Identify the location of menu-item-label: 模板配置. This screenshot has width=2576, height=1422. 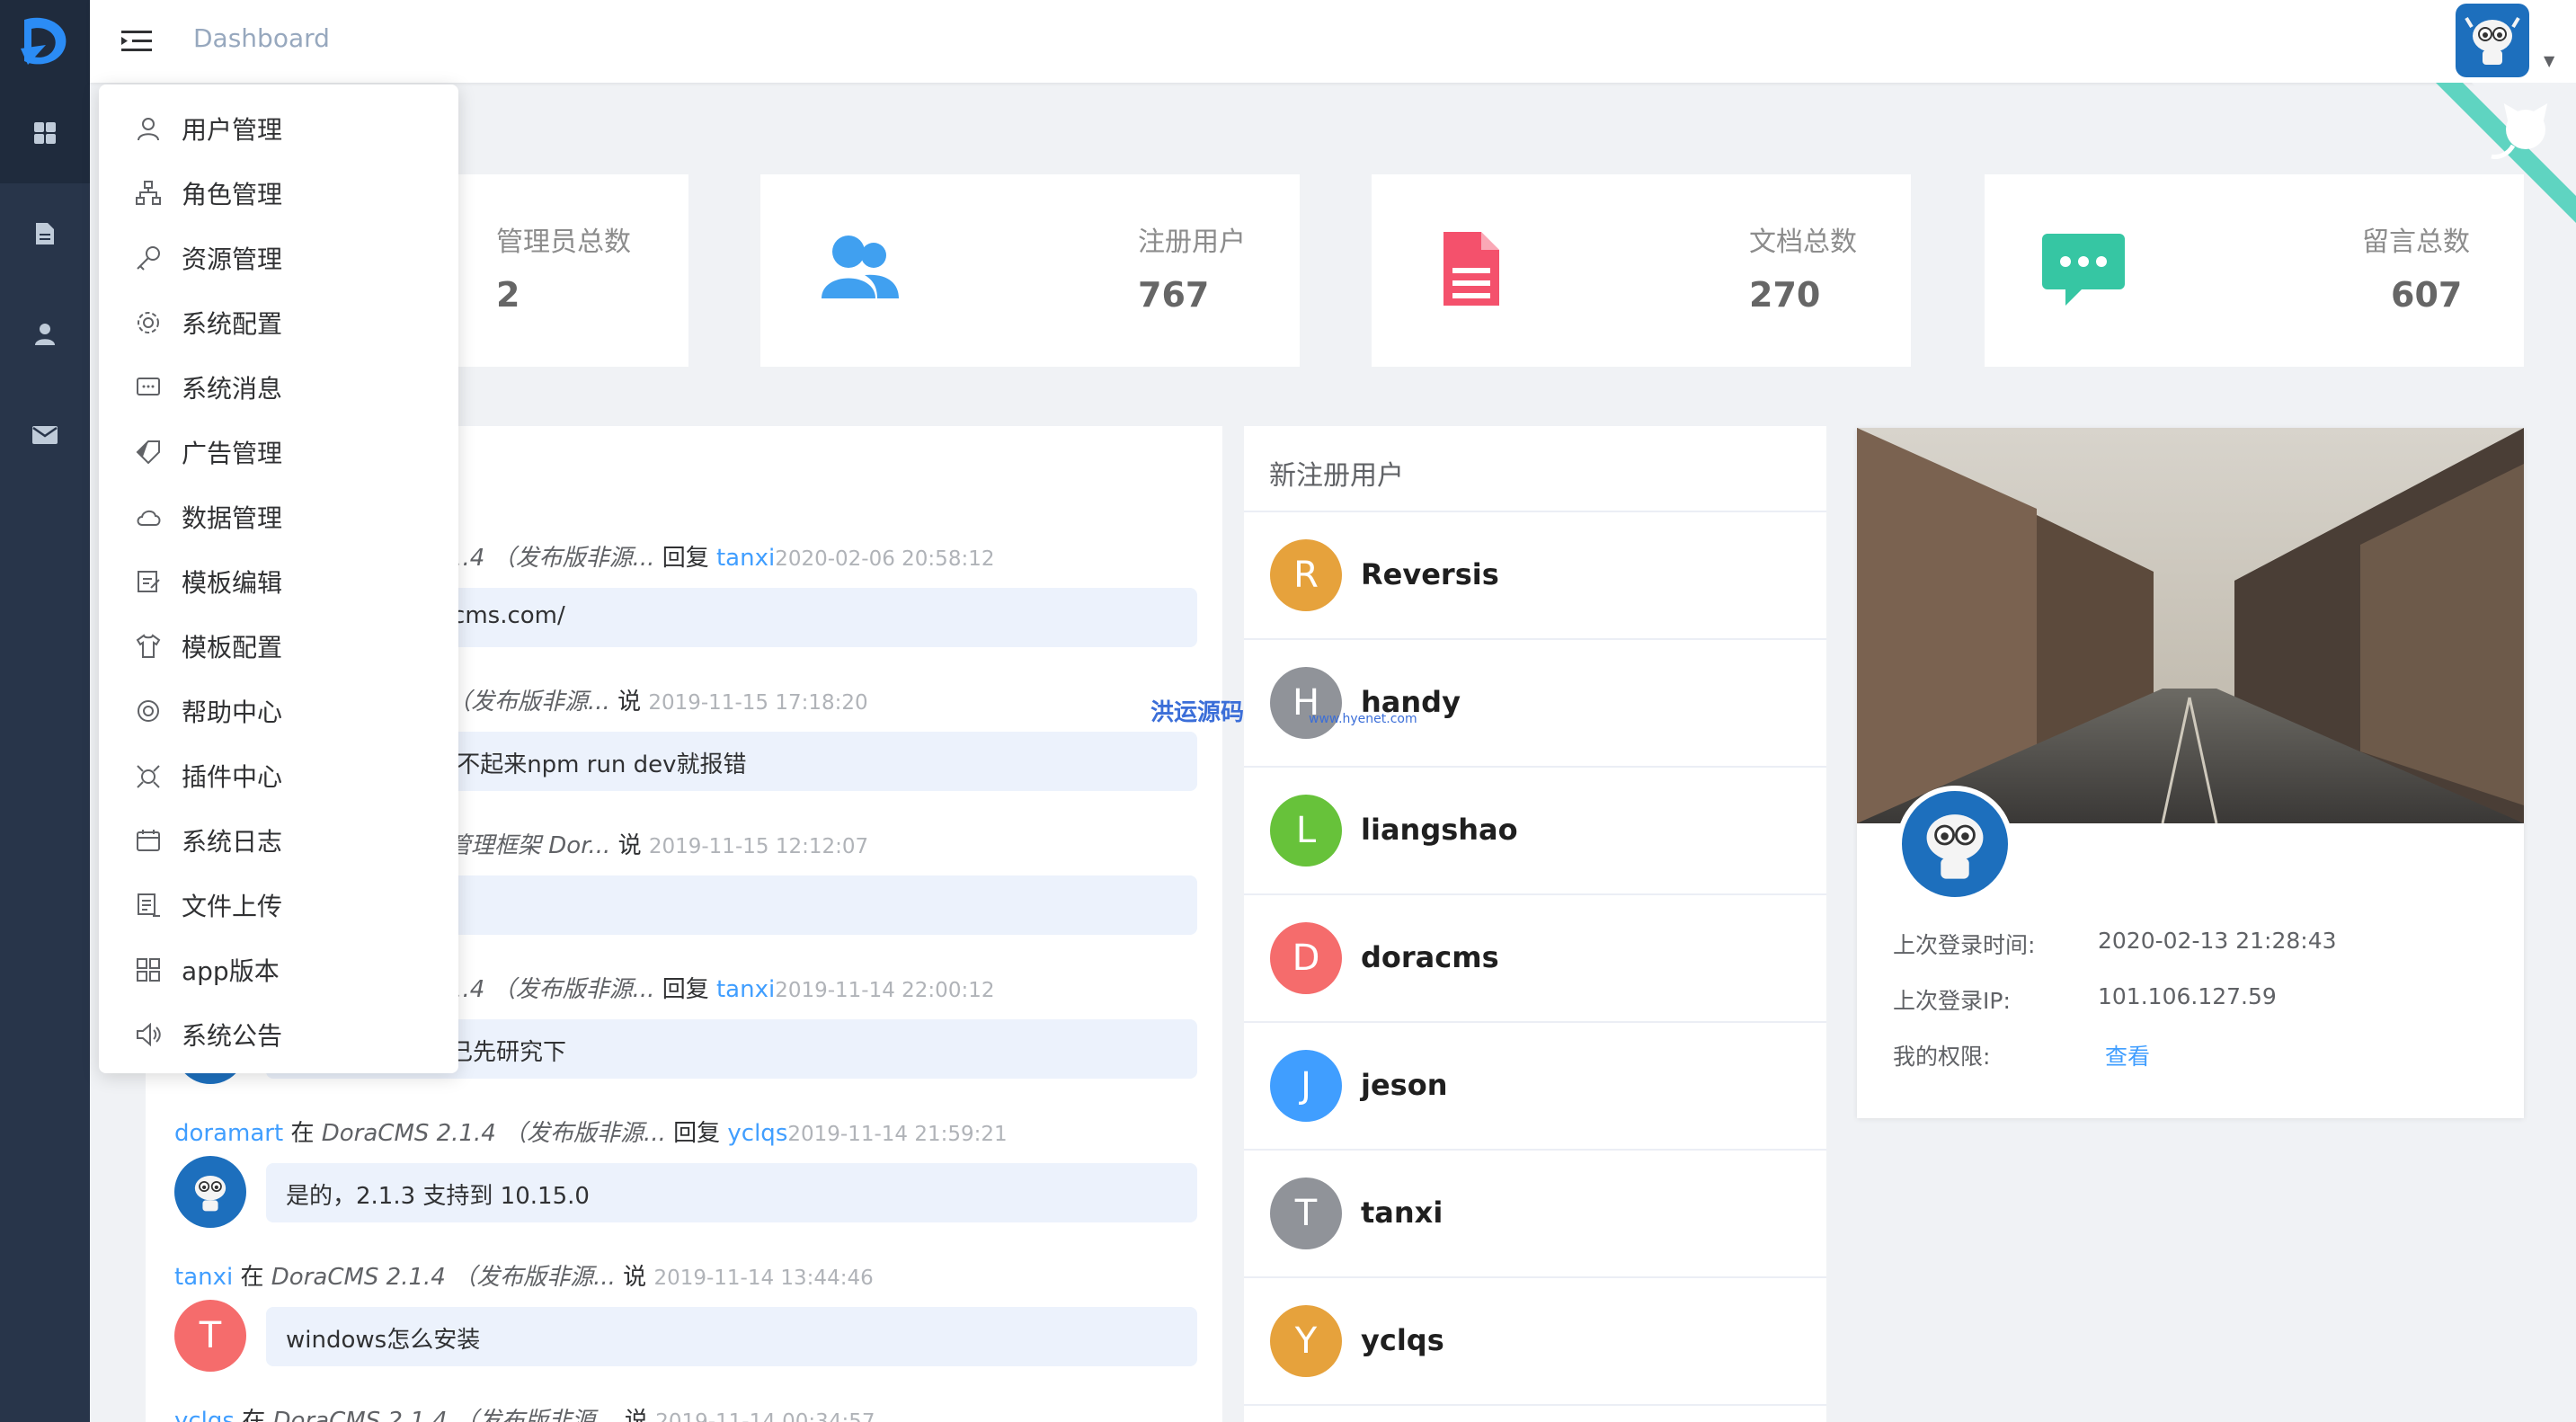
(232, 648).